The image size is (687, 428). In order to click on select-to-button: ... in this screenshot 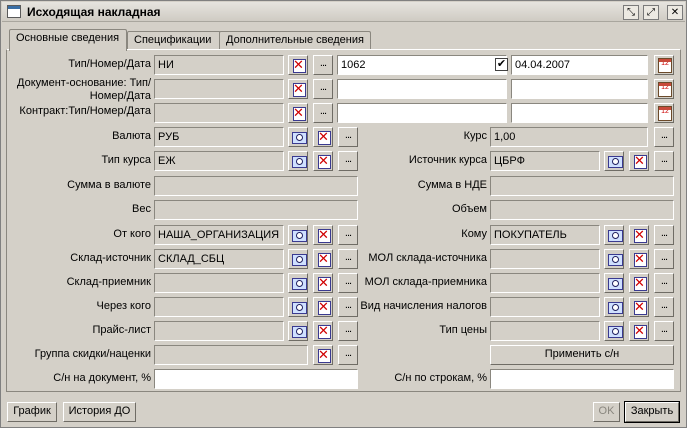, I will do `click(664, 235)`.